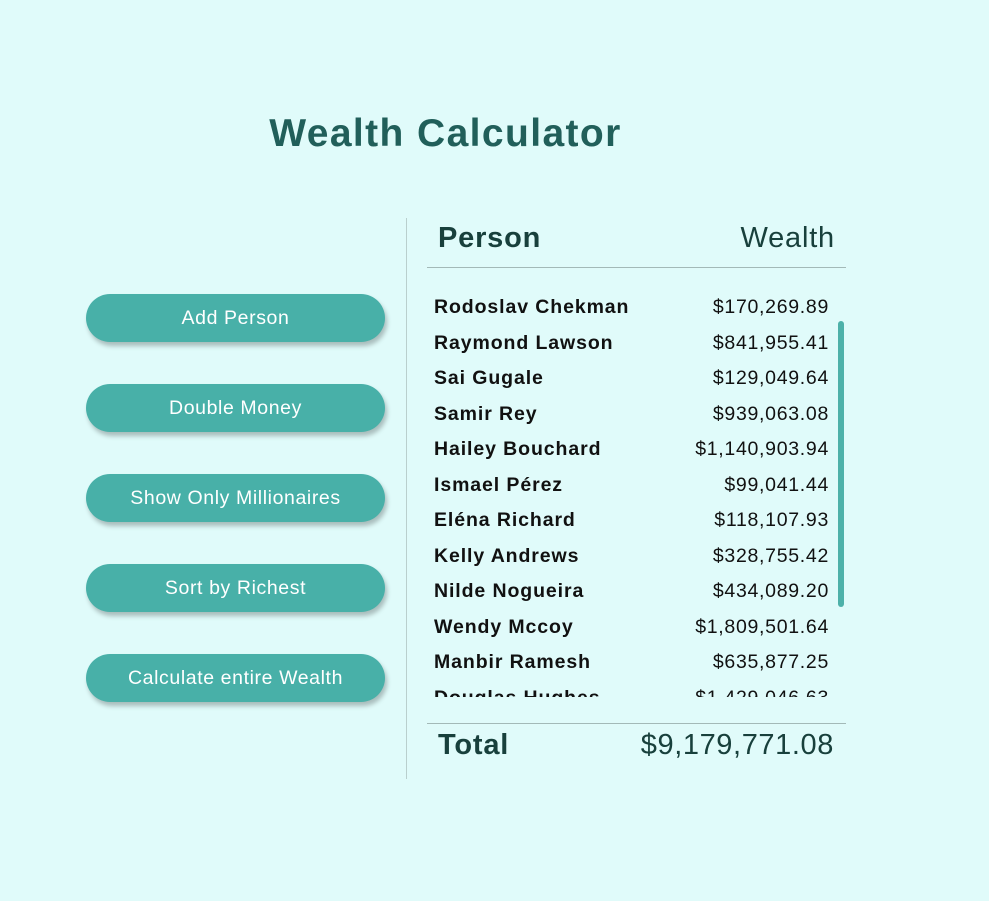 The height and width of the screenshot is (901, 989). I want to click on person-row: Ismael Pérez $99,041.44, so click(631, 486).